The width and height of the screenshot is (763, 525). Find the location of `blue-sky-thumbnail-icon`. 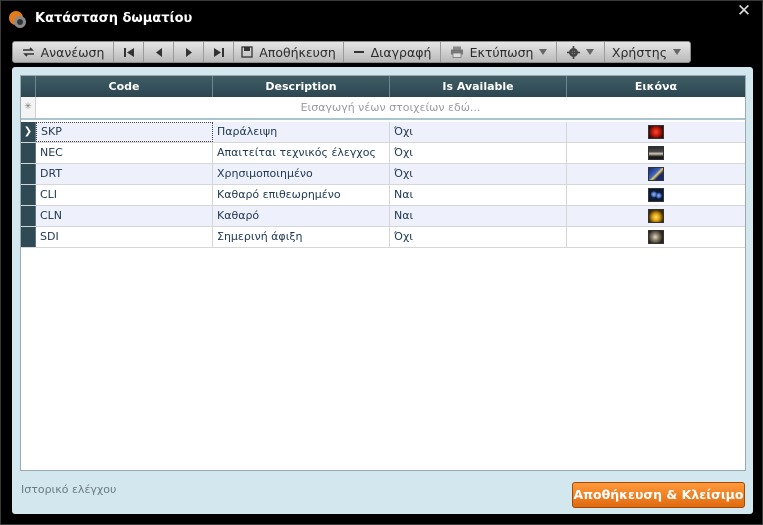

blue-sky-thumbnail-icon is located at coordinates (656, 174).